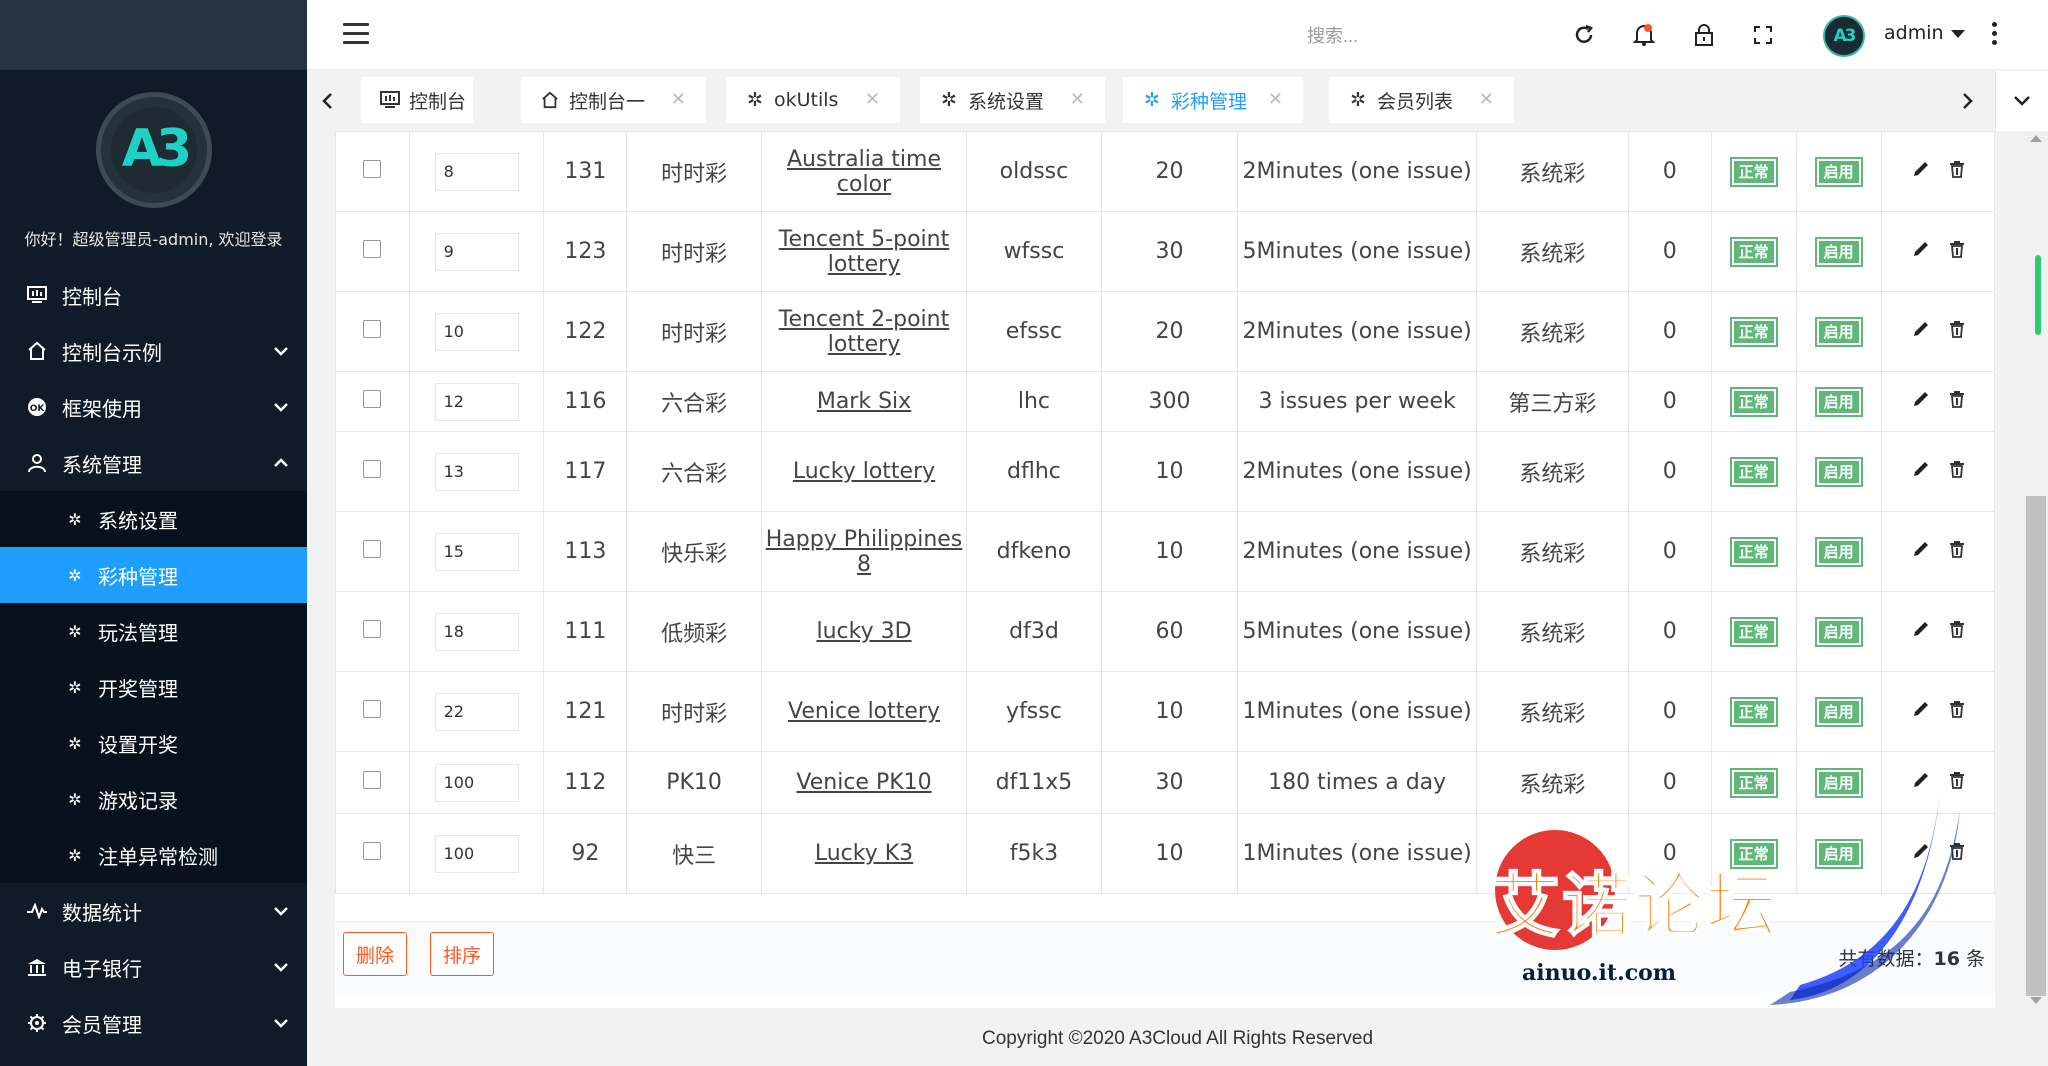 Image resolution: width=2048 pixels, height=1066 pixels. What do you see at coordinates (417, 100) in the screenshot?
I see `tab-dashboard: 控制台` at bounding box center [417, 100].